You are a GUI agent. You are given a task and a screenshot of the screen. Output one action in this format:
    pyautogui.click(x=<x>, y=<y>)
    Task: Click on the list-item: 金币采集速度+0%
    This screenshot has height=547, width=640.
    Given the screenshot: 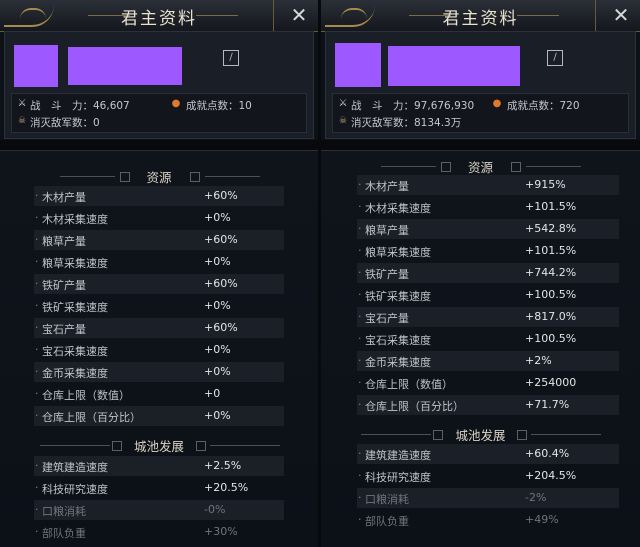 What is the action you would take?
    pyautogui.click(x=159, y=372)
    